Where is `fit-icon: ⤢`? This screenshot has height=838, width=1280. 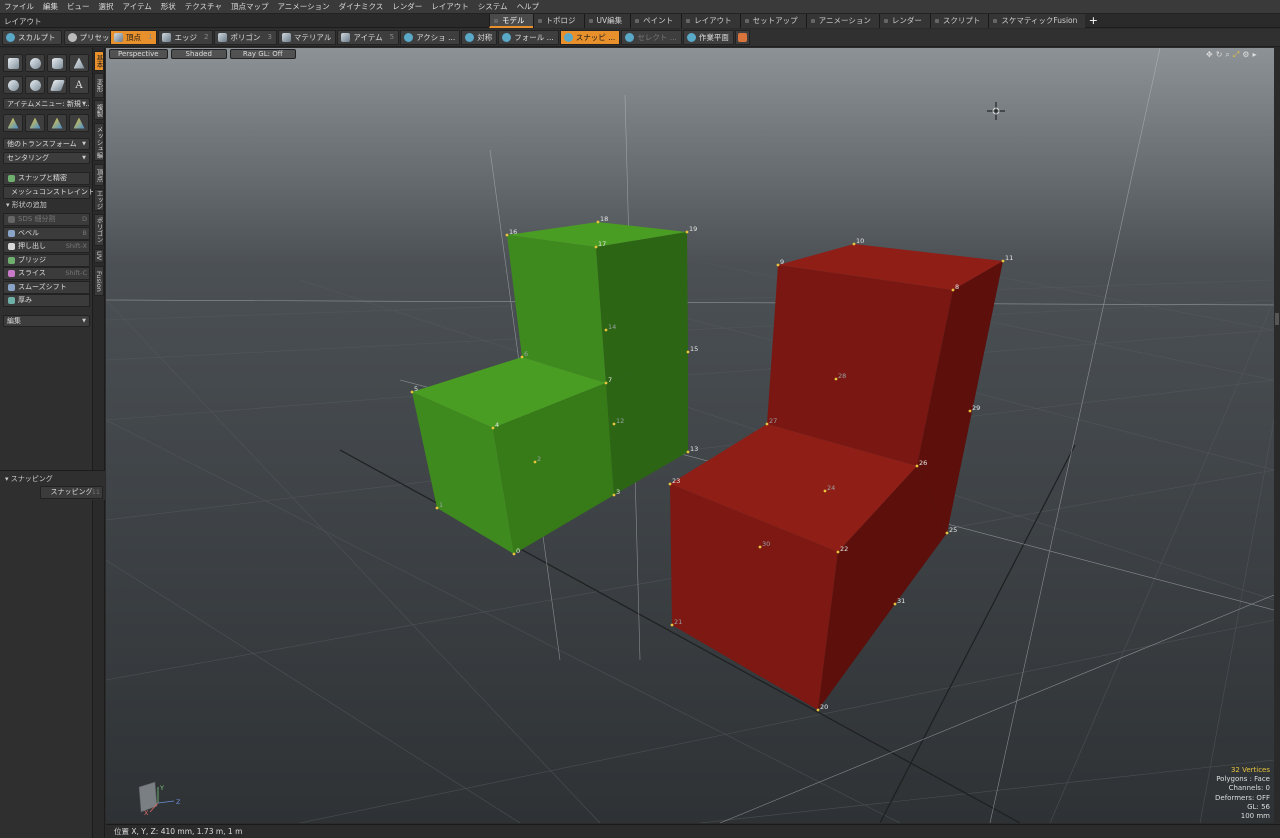 fit-icon: ⤢ is located at coordinates (1236, 55).